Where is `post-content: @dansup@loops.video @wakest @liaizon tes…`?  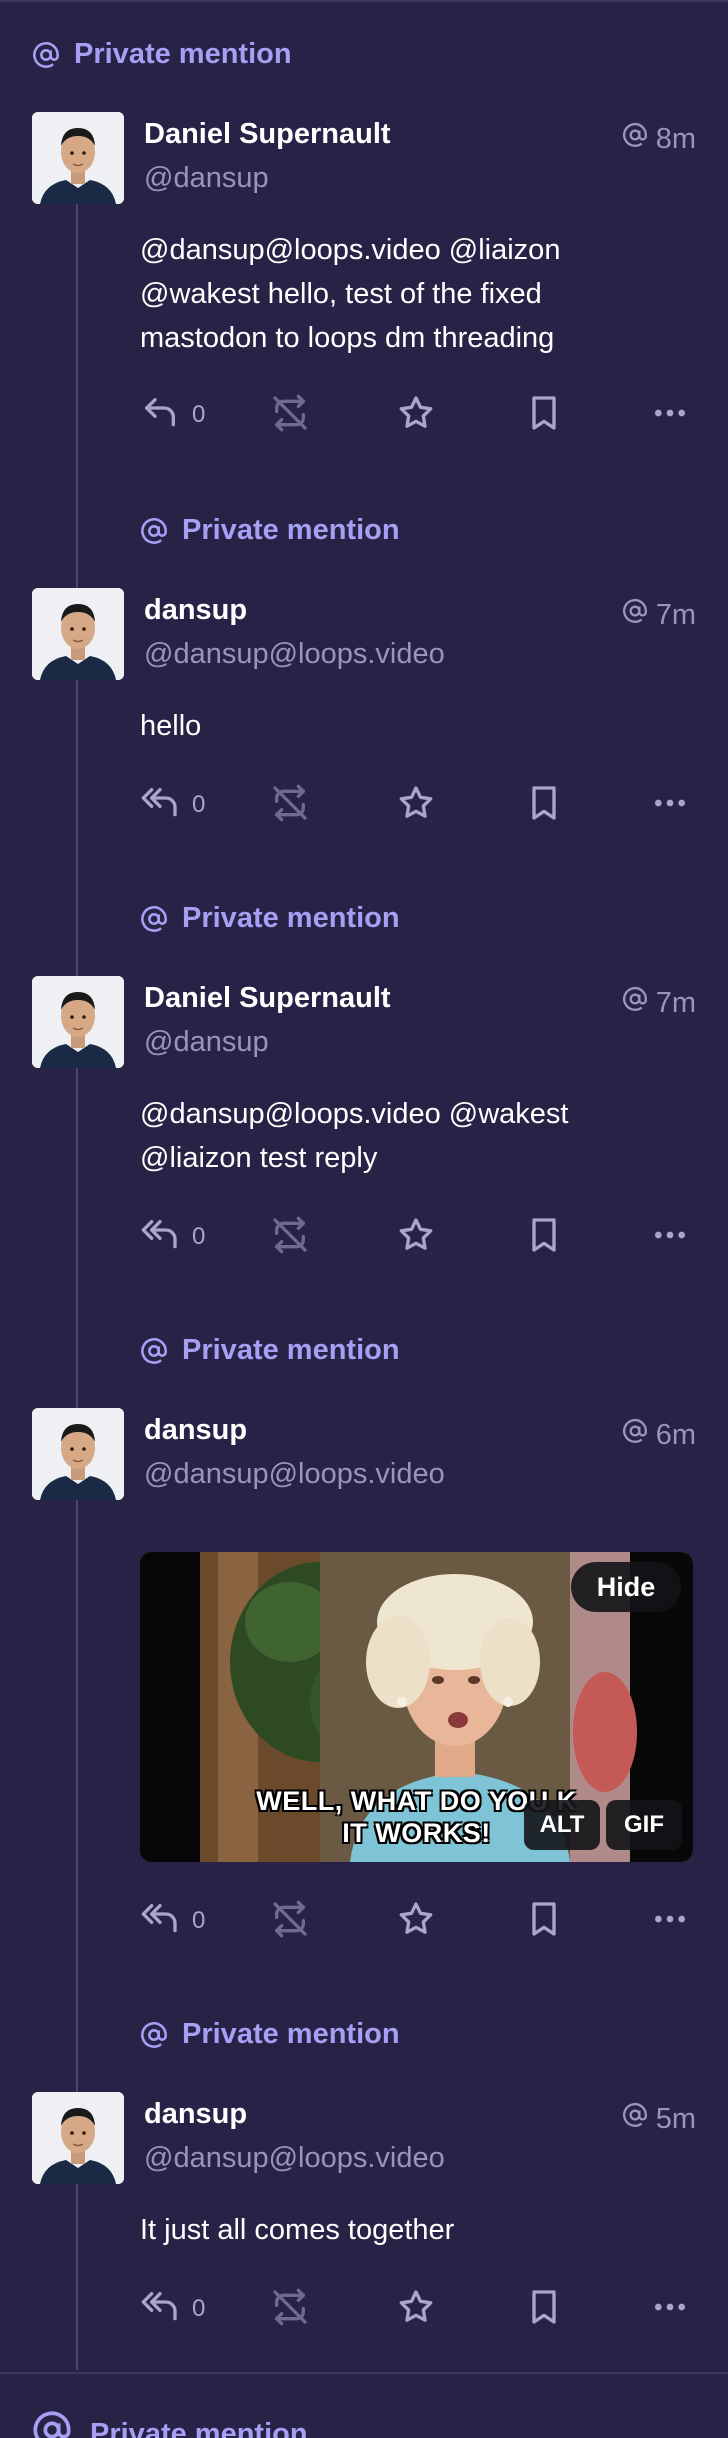
post-content: @dansup@loops.video @wakest @liaizon tes… is located at coordinates (420, 1136).